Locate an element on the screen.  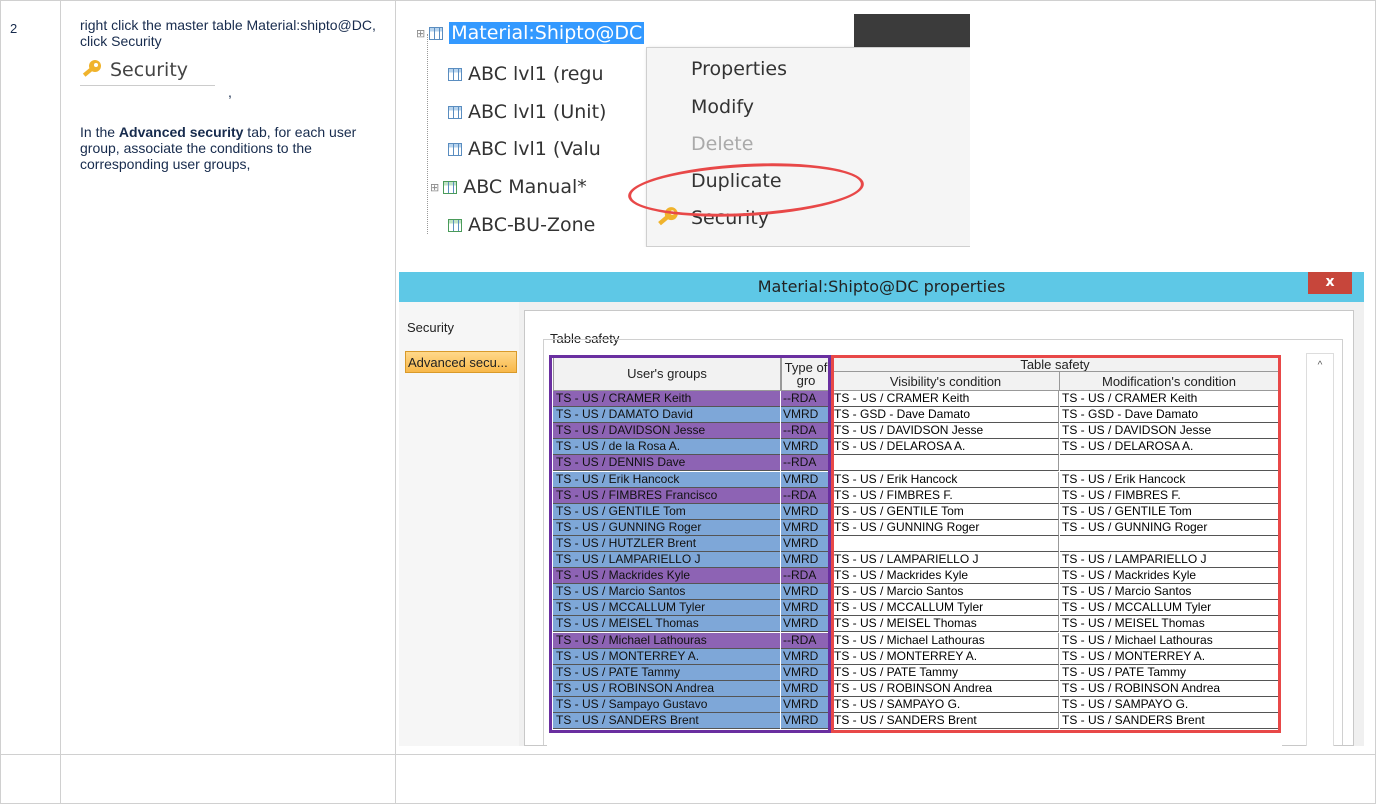
tree-item: ABC lvl1 (Unit) is located at coordinates (527, 112).